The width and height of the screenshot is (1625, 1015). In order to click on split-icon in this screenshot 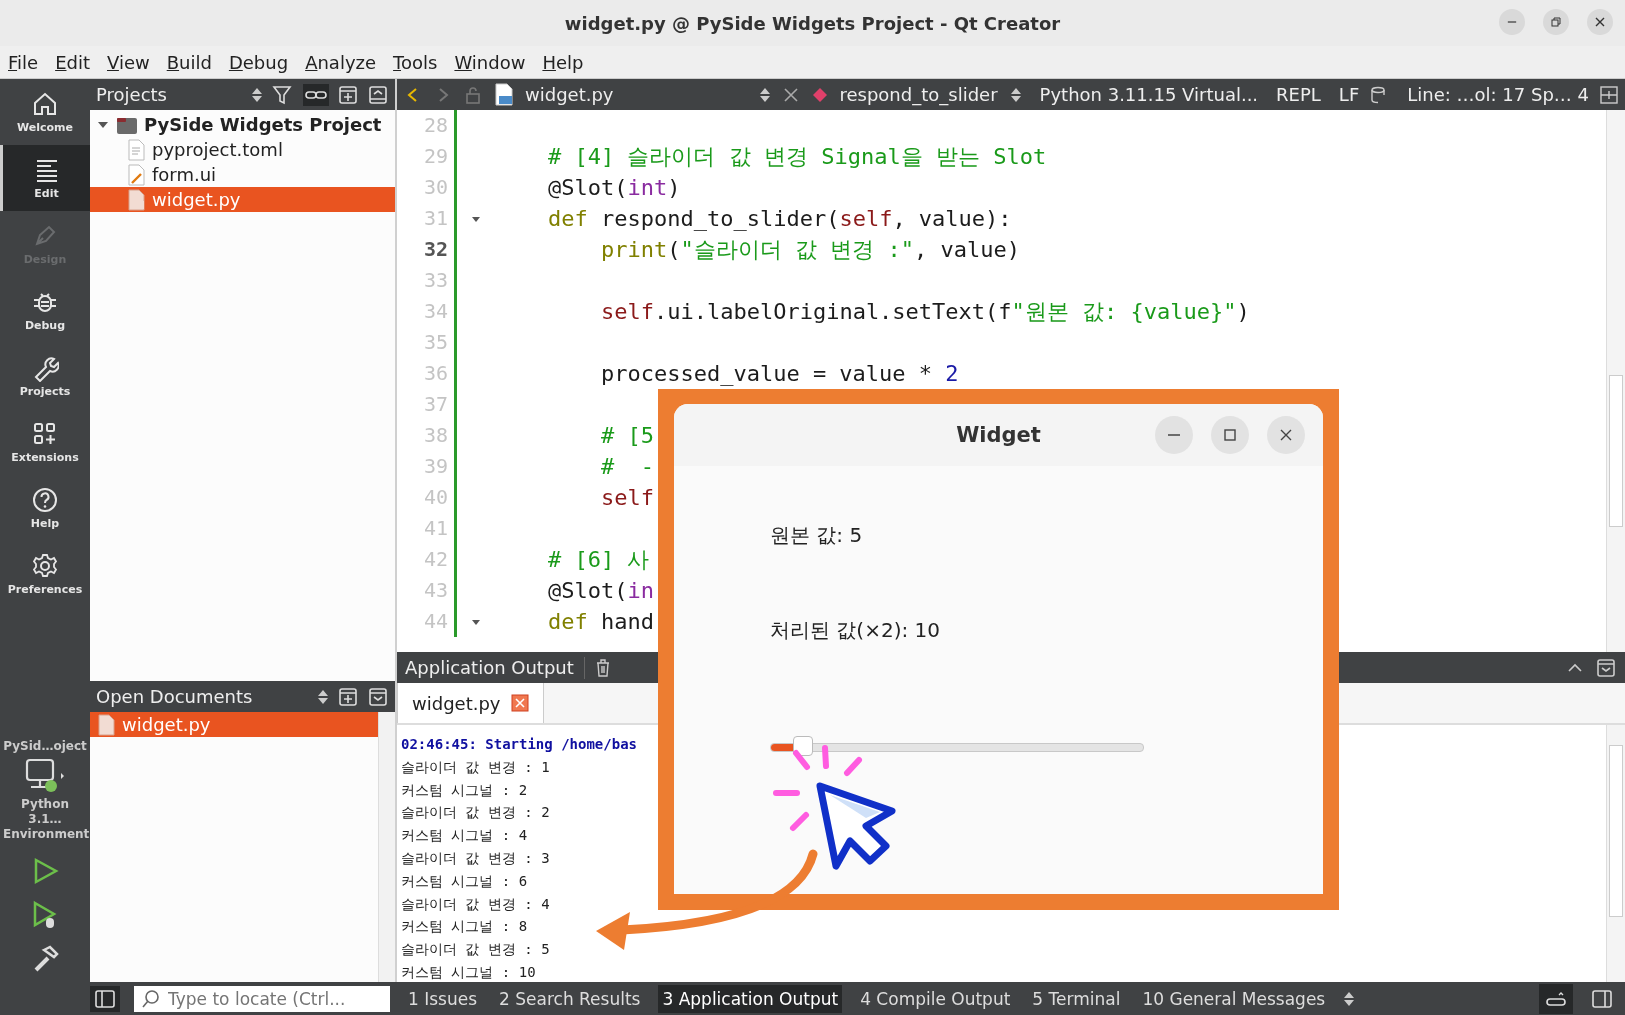, I will do `click(1609, 94)`.